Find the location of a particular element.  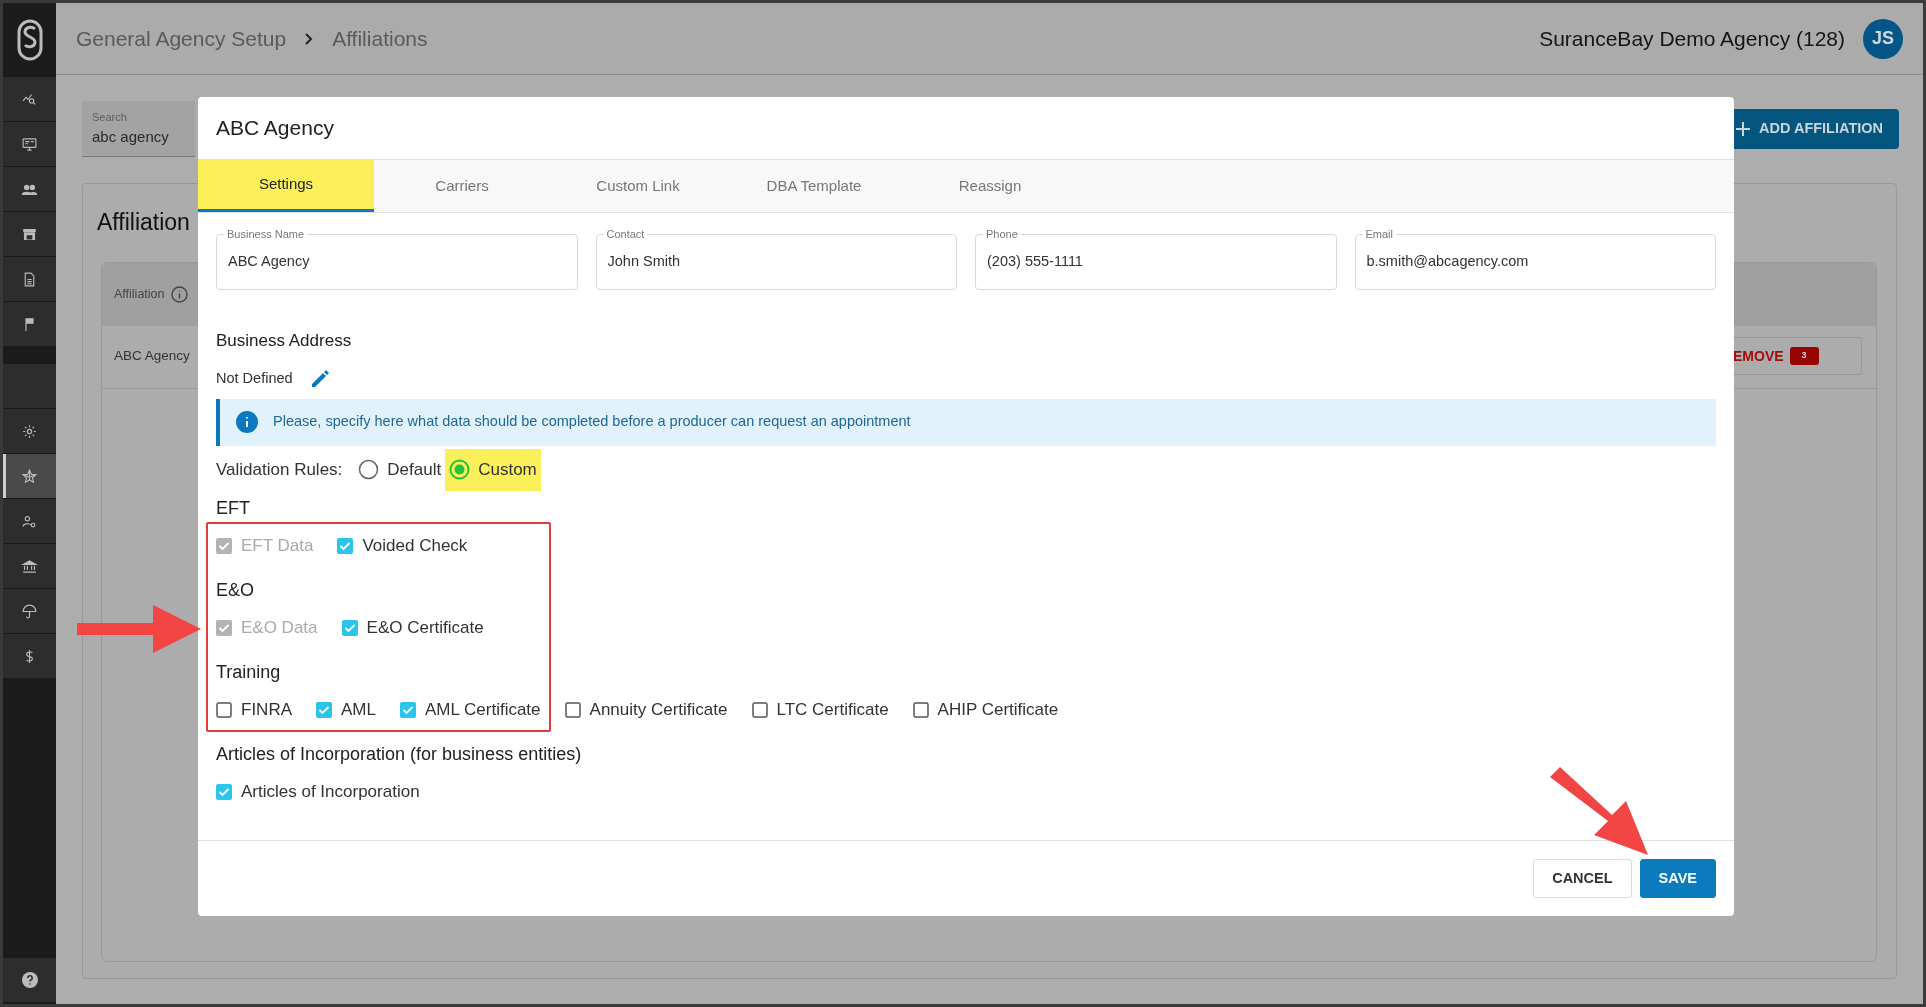

section-title: Affiliation is located at coordinates (143, 222).